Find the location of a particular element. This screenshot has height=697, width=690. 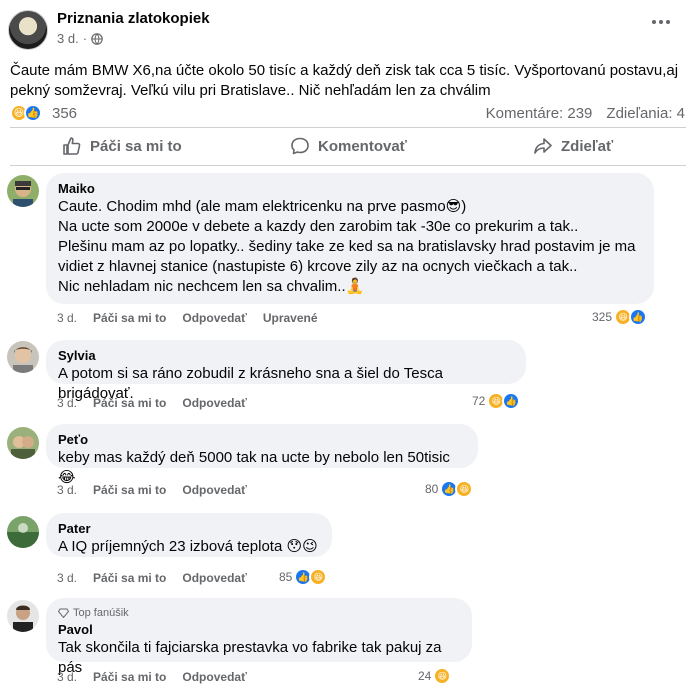

post-stats: 😆 👍 356 Komentáre: 239 Zdieľania: 4 is located at coordinates (347, 115).